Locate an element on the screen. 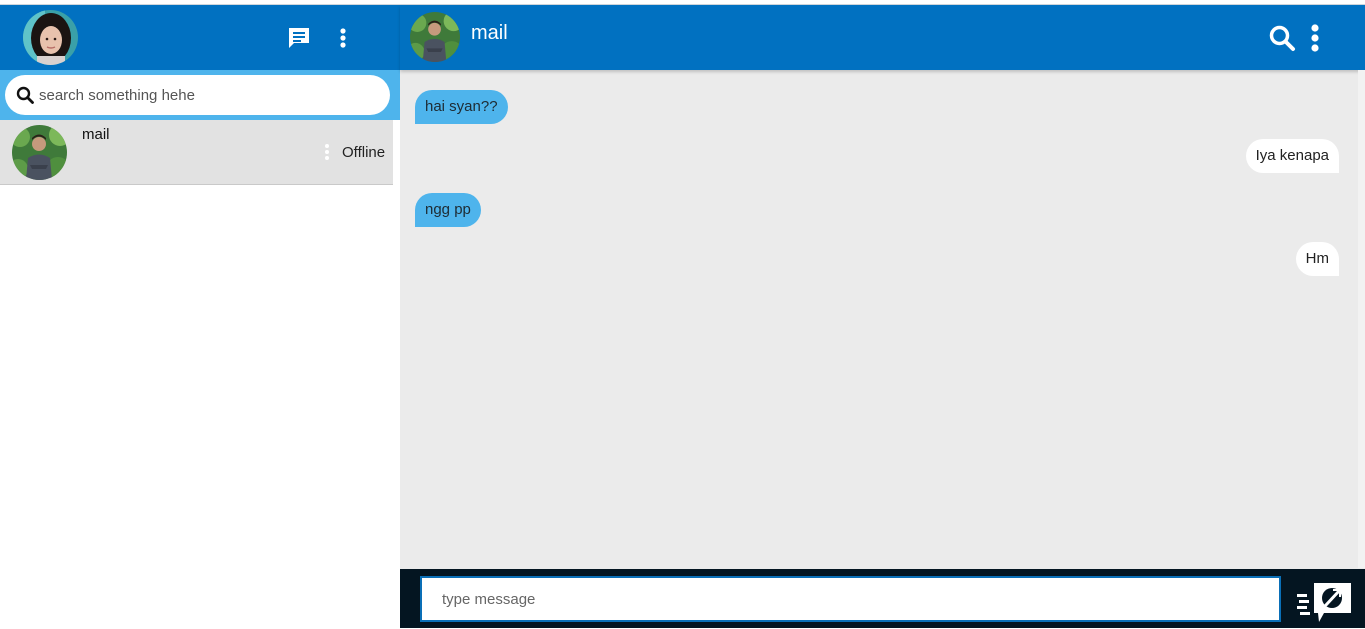 The image size is (1365, 629). send-button is located at coordinates (1324, 602).